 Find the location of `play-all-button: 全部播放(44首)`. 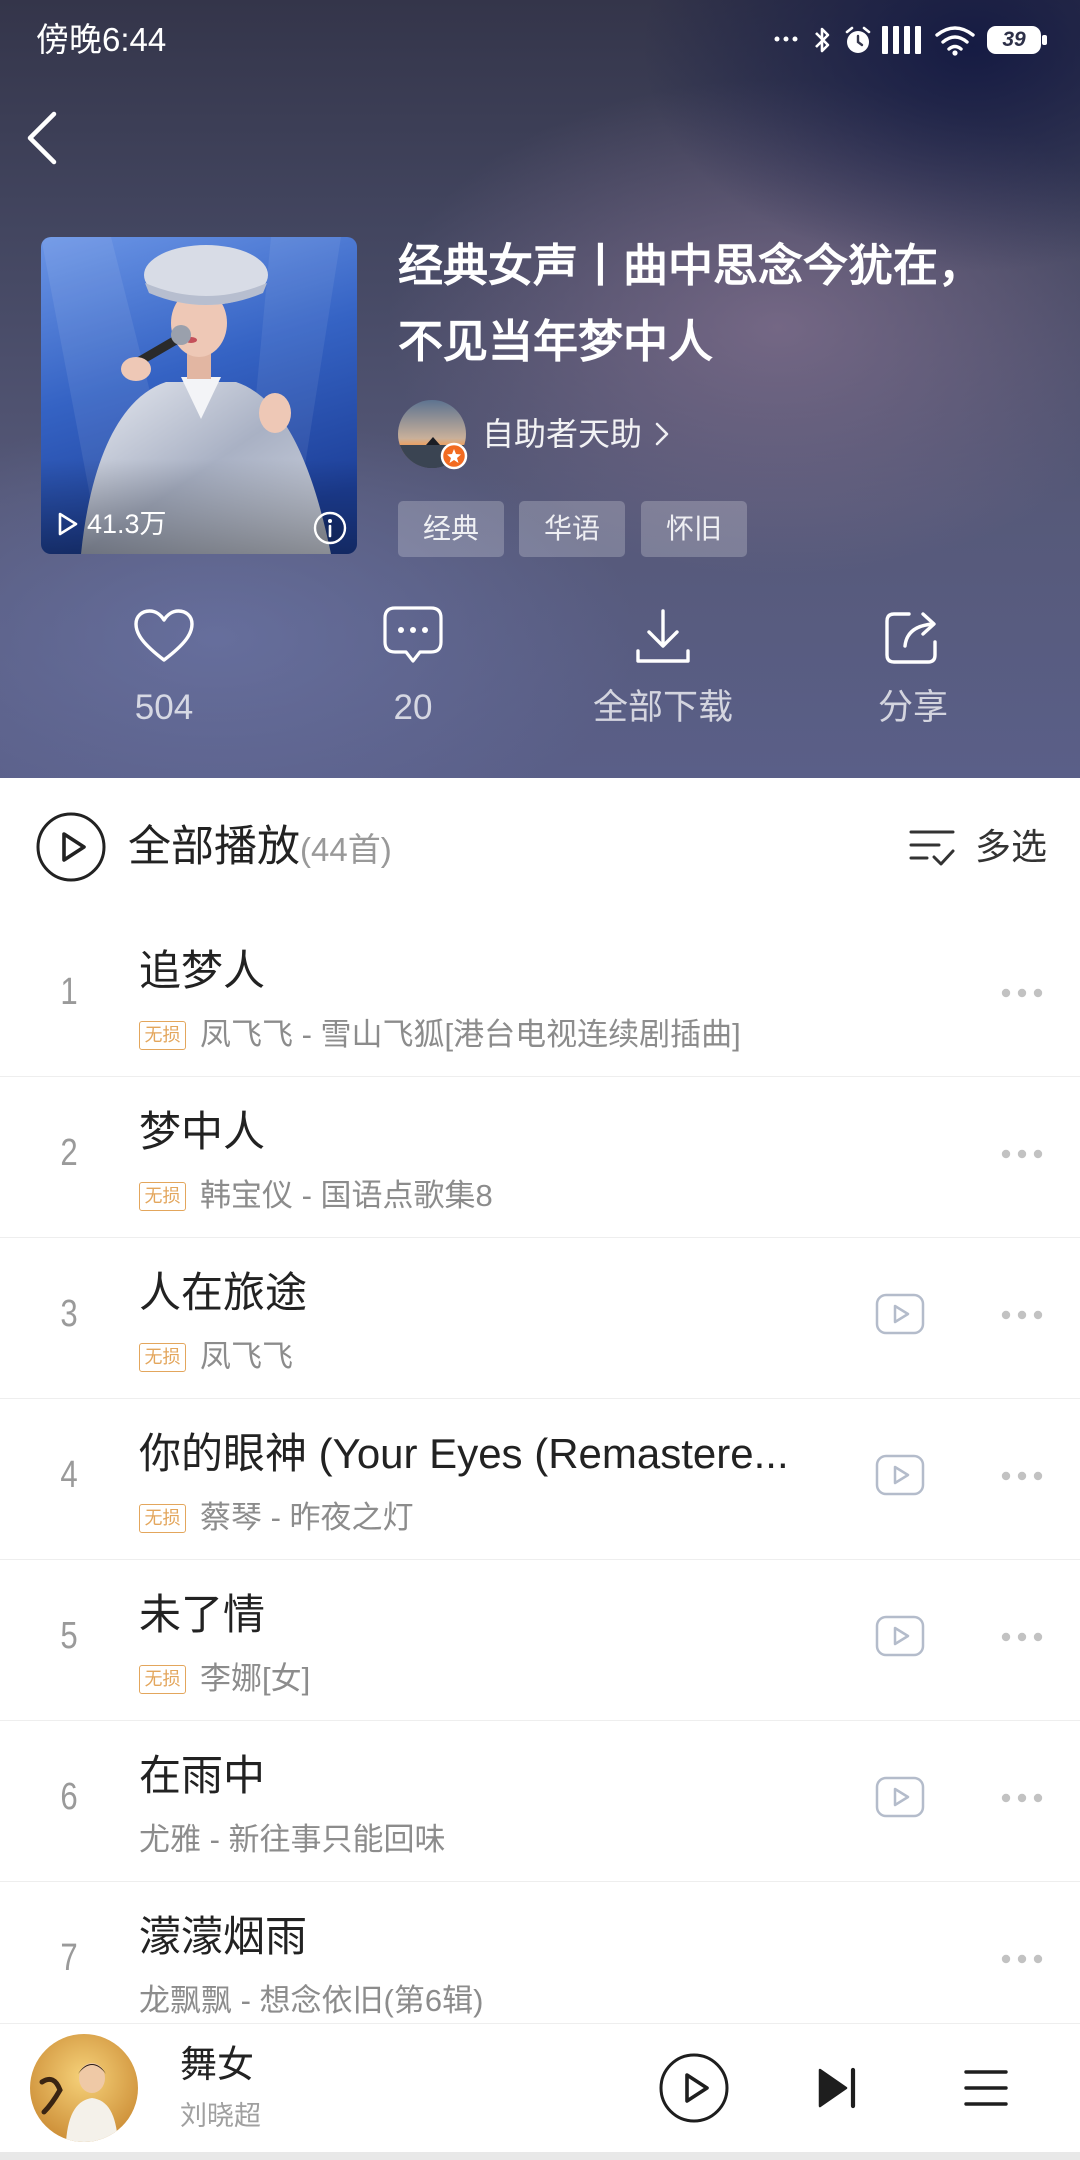

play-all-button: 全部播放(44首) is located at coordinates (260, 847).